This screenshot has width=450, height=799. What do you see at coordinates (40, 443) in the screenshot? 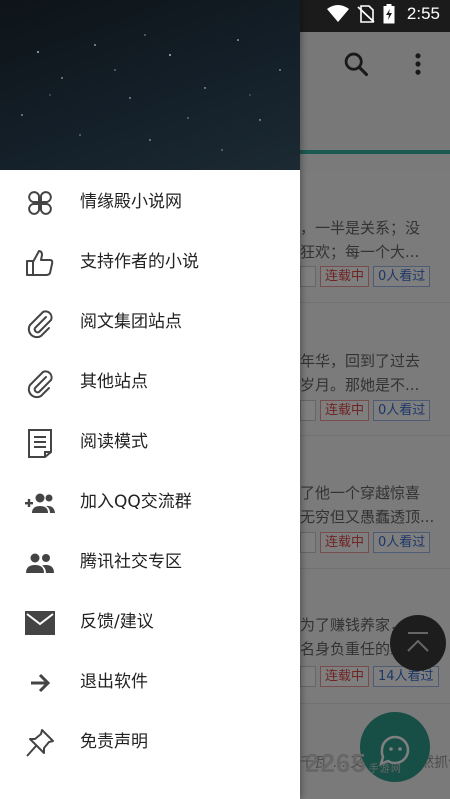
I see `document-icon` at bounding box center [40, 443].